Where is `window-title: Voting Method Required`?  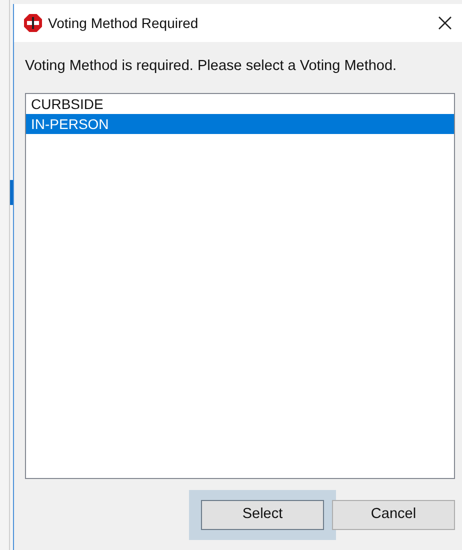 window-title: Voting Method Required is located at coordinates (123, 23).